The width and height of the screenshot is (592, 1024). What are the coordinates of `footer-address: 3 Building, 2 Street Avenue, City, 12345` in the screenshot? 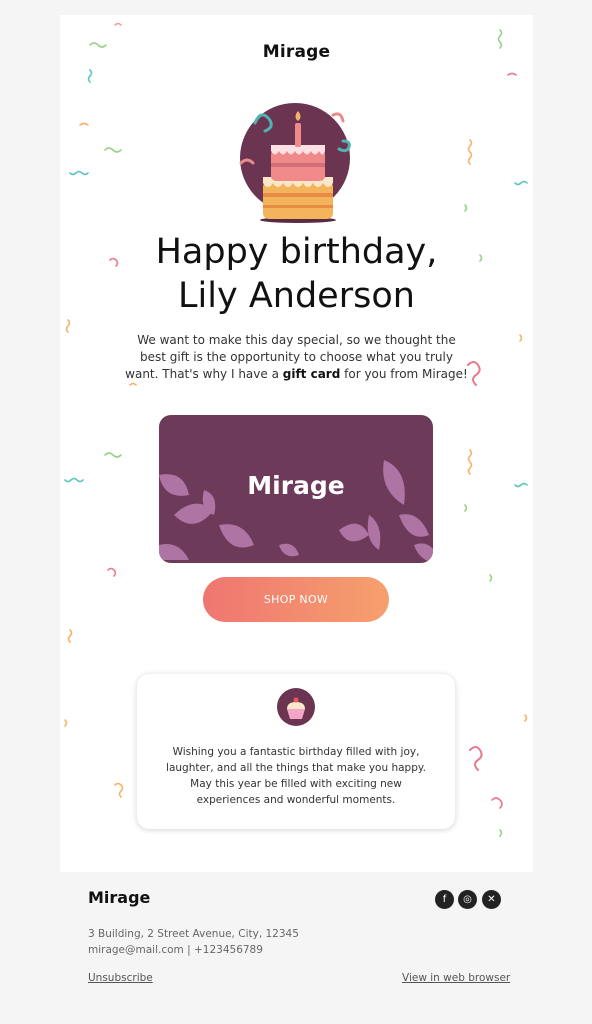 It's located at (193, 934).